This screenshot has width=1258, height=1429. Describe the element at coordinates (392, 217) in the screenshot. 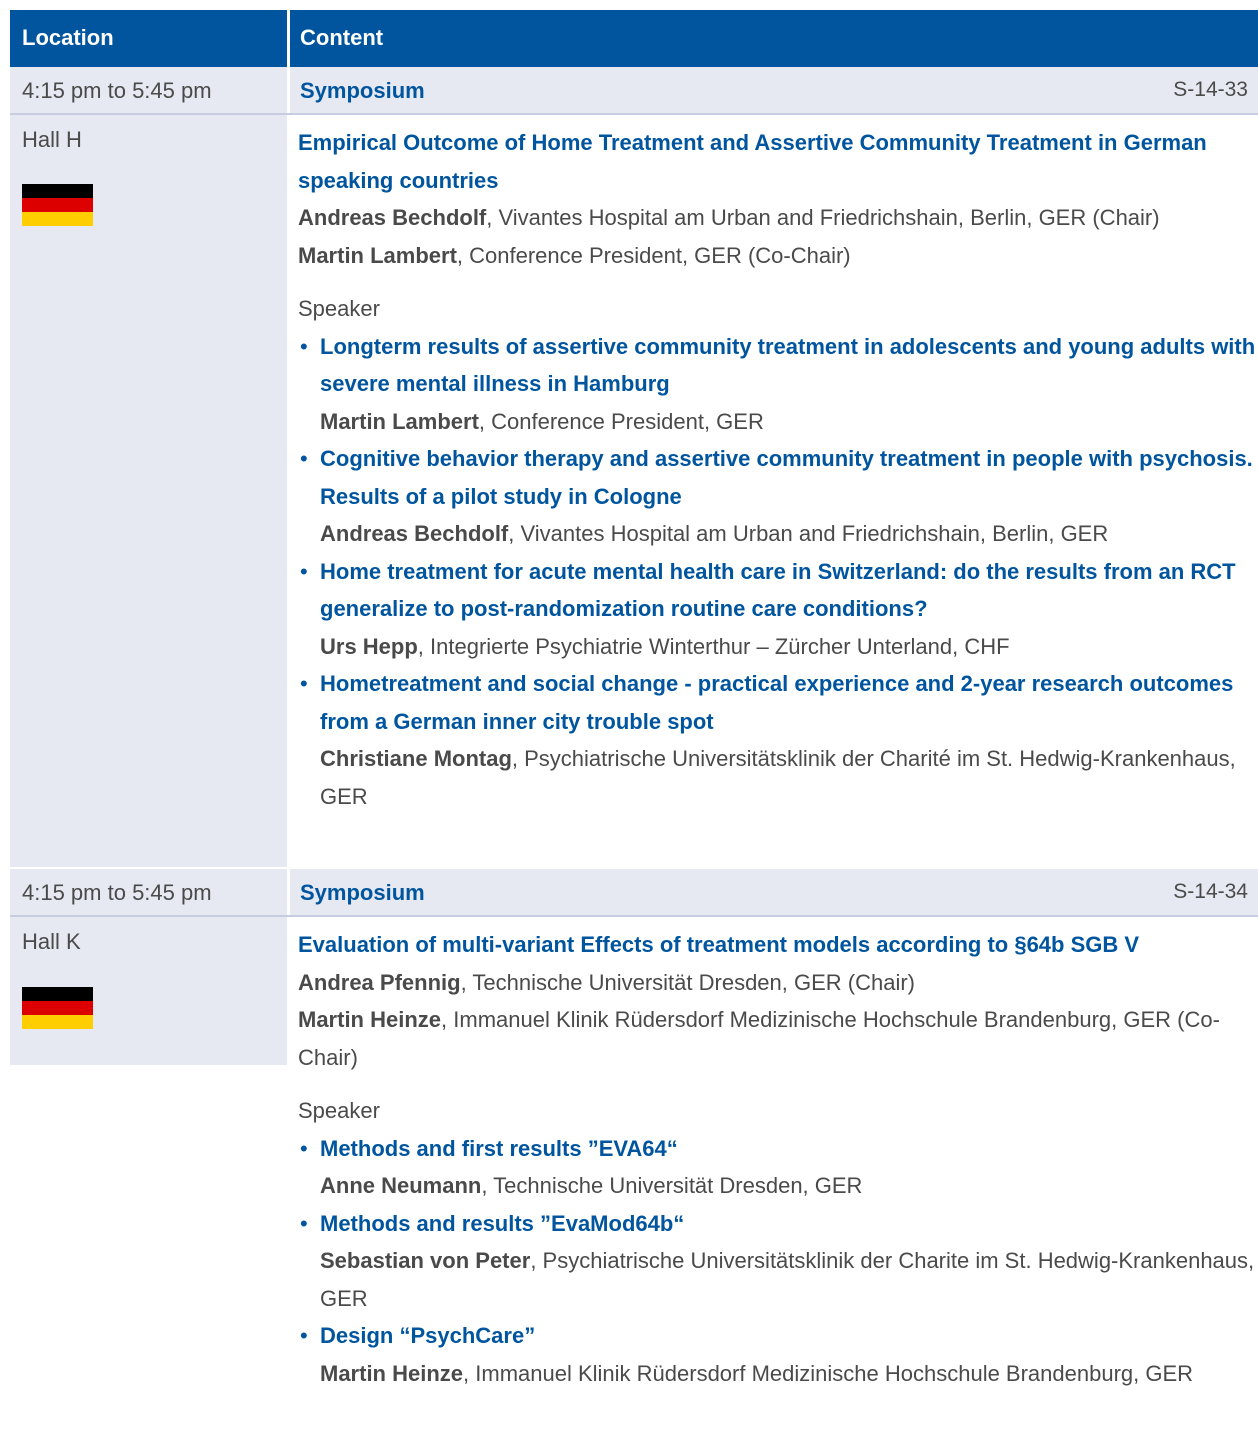

I see `chair-name: Andreas Bechdolf` at that location.